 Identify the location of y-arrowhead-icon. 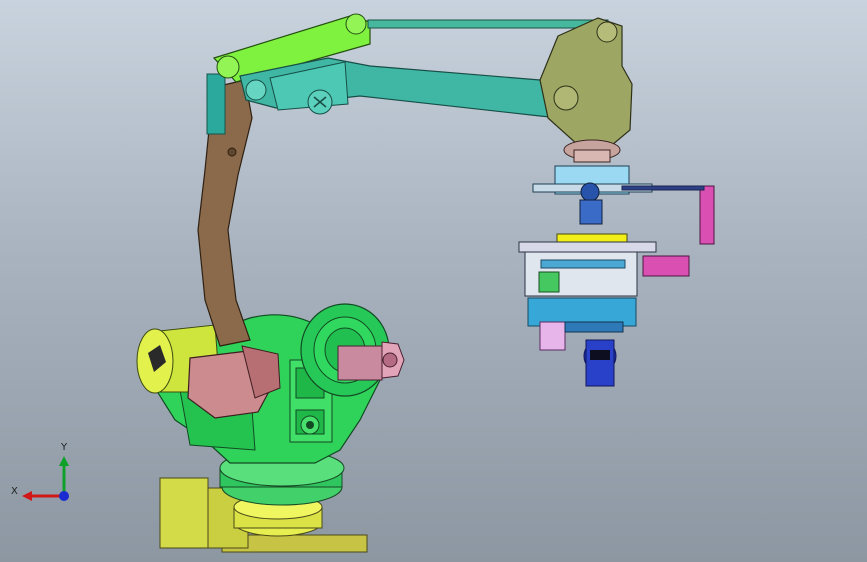
(64, 461).